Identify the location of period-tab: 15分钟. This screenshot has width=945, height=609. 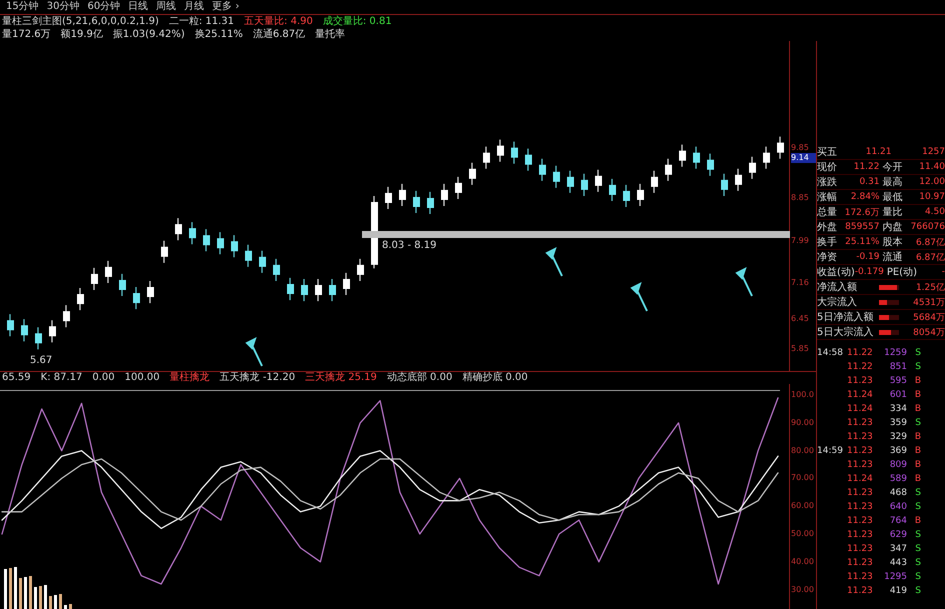
(22, 7).